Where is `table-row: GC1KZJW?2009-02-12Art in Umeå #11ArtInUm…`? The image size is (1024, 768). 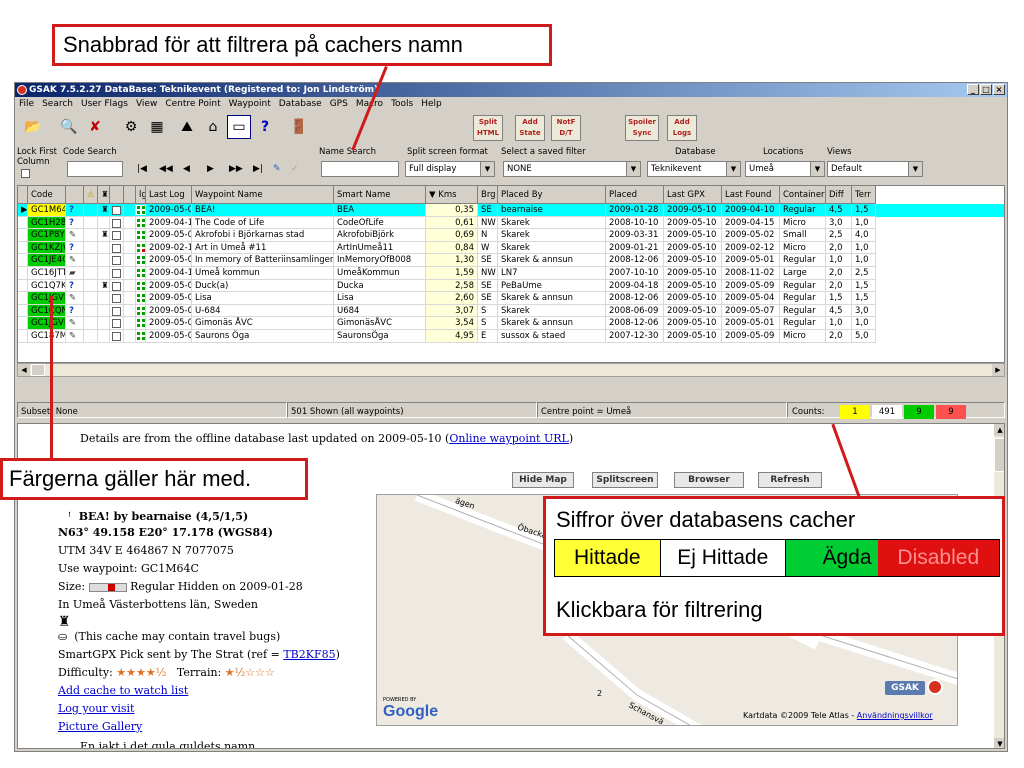
table-row: GC1KZJW?2009-02-12Art in Umeå #11ArtInUm… is located at coordinates (511, 248).